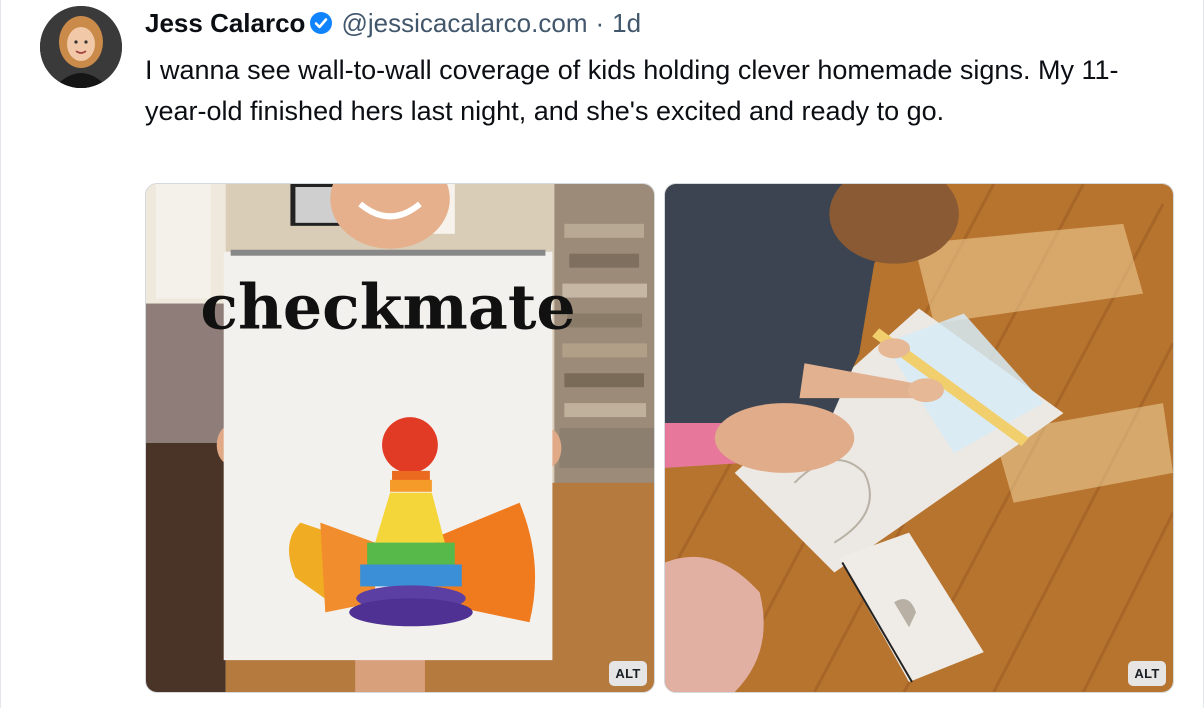 The image size is (1204, 708). What do you see at coordinates (387, 306) in the screenshot?
I see `sign-word-text: checkmate` at bounding box center [387, 306].